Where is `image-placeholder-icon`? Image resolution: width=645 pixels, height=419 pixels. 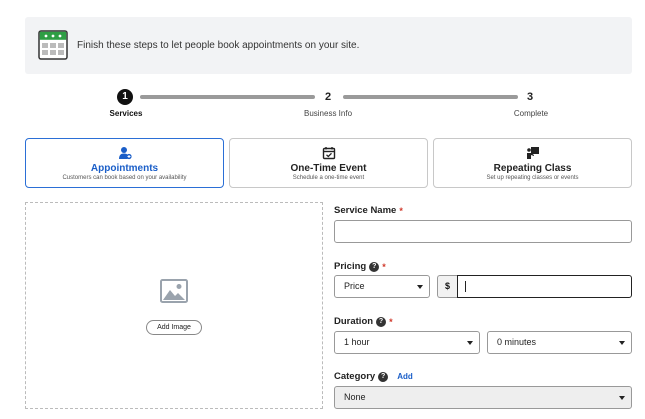
image-placeholder-icon is located at coordinates (174, 293).